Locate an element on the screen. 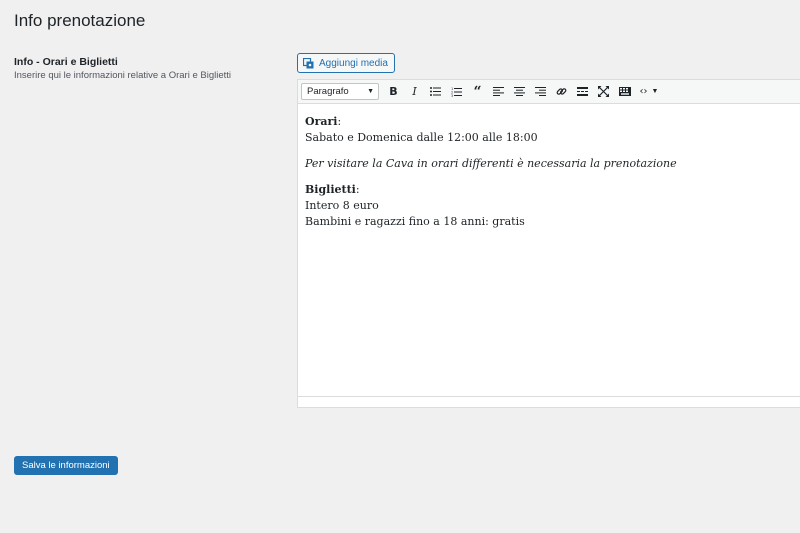 The width and height of the screenshot is (800, 533). blockquote-icon: “ is located at coordinates (477, 91).